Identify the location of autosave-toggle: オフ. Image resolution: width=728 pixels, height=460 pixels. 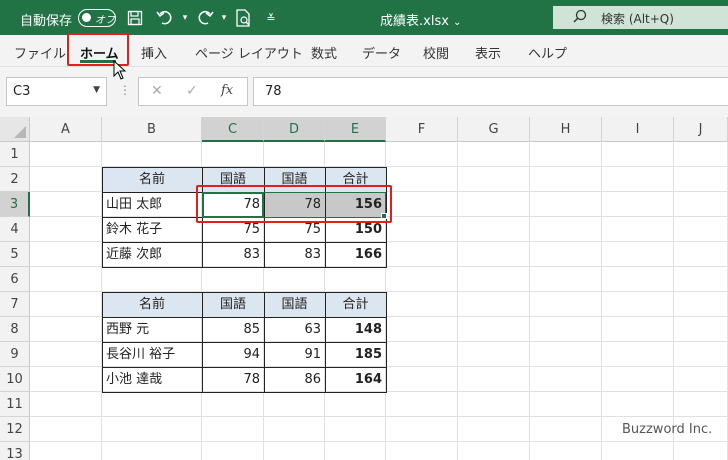
(97, 18).